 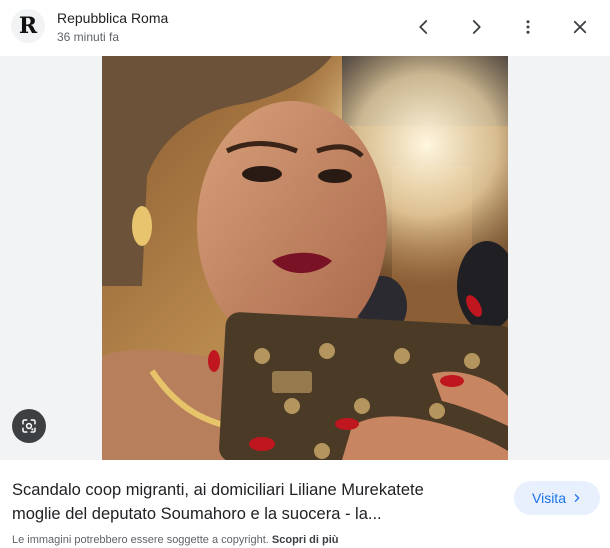 I want to click on google-lens-icon, so click(x=29, y=426).